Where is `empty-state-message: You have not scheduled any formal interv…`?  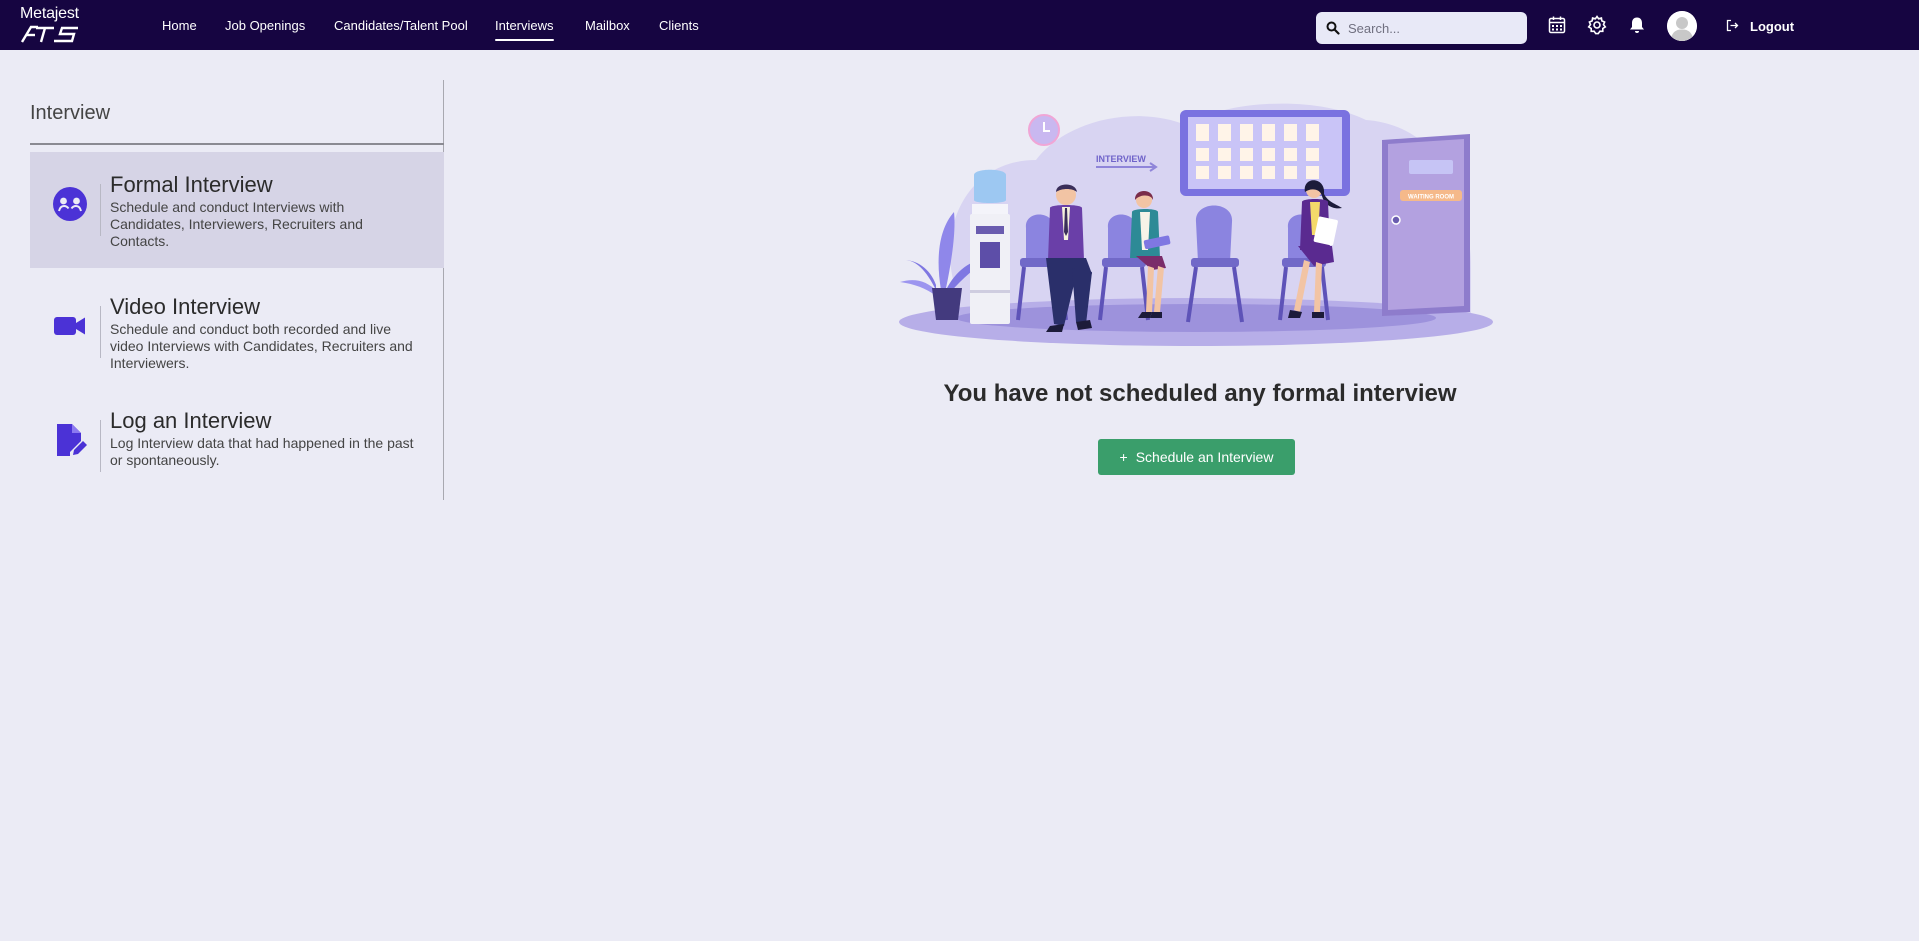 empty-state-message: You have not scheduled any formal interv… is located at coordinates (1200, 393).